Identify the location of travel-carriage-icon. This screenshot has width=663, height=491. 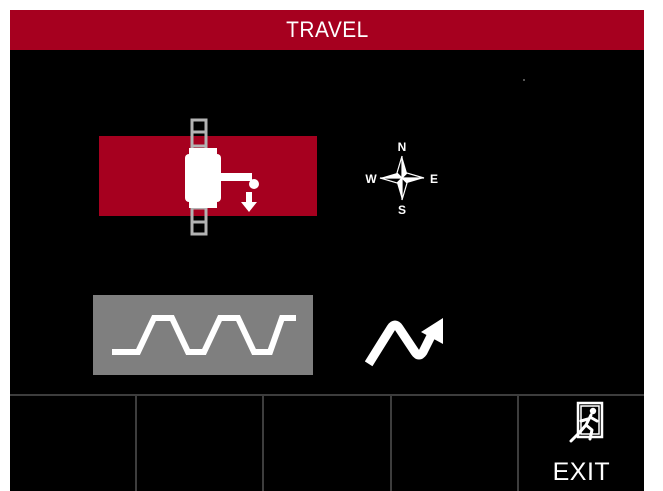
(222, 177).